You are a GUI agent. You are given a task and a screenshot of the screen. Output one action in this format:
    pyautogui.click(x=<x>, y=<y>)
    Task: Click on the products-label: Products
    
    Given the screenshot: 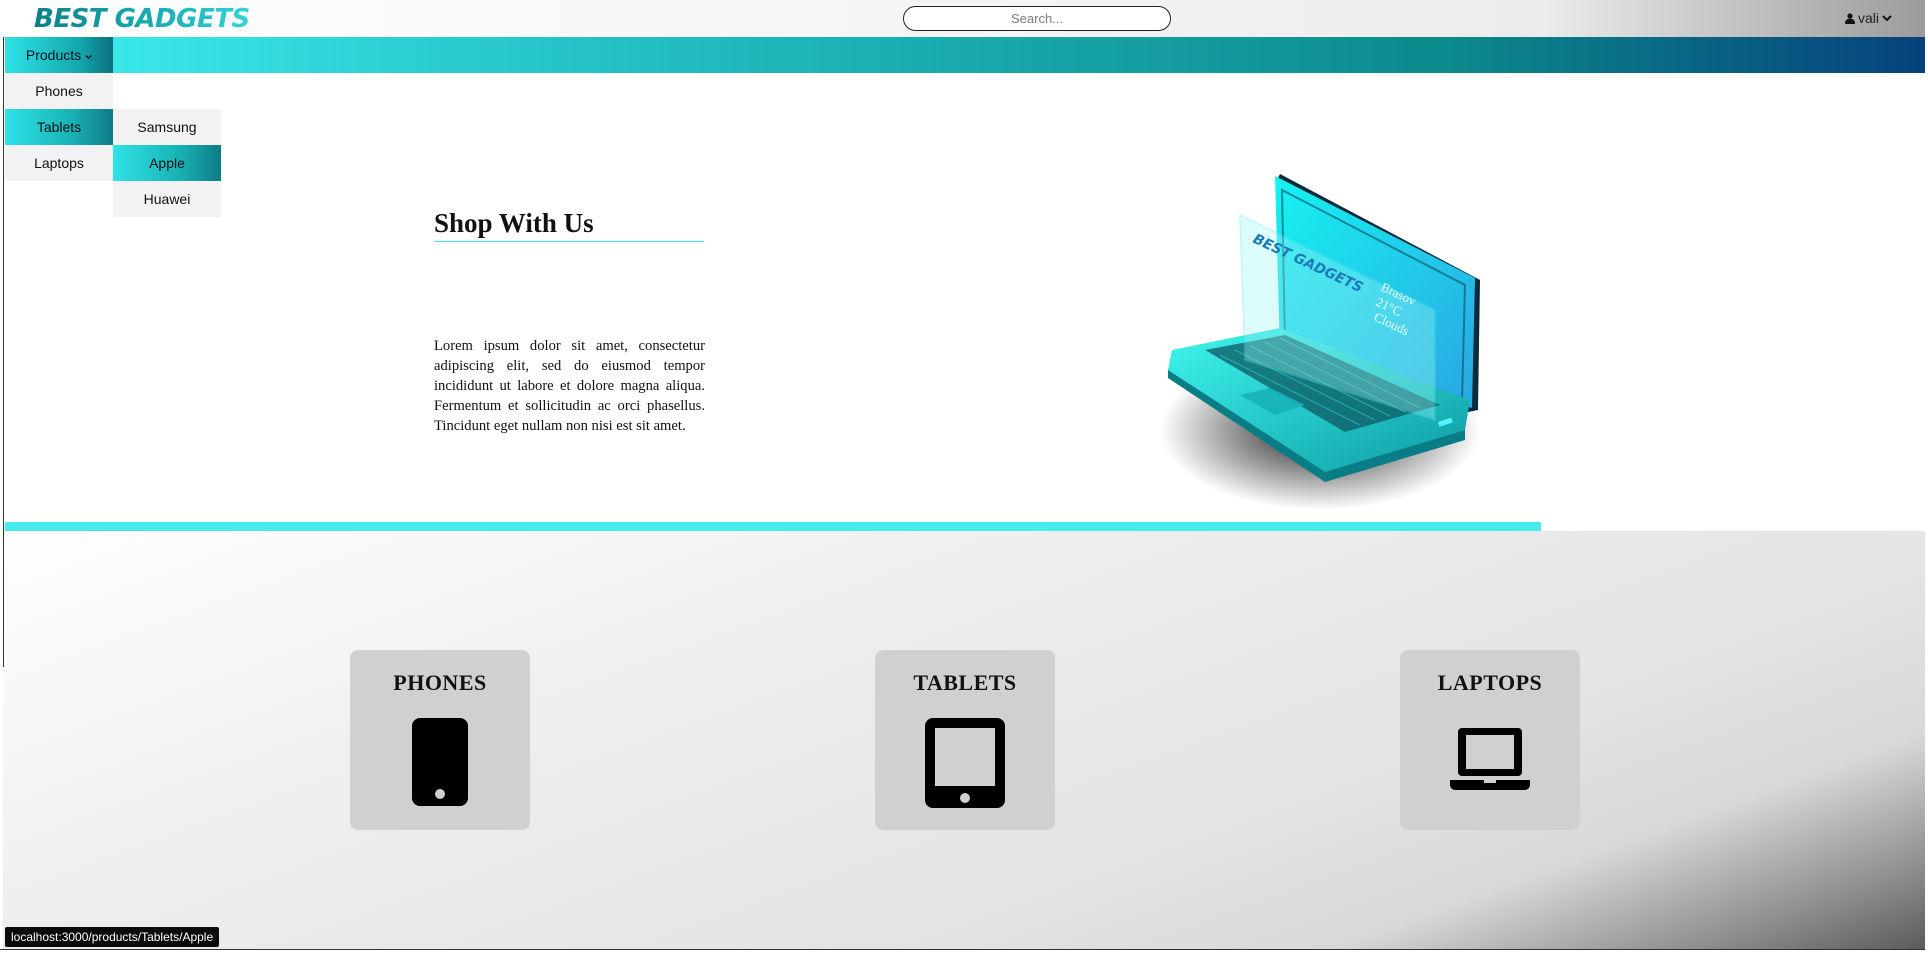 What is the action you would take?
    pyautogui.click(x=53, y=55)
    